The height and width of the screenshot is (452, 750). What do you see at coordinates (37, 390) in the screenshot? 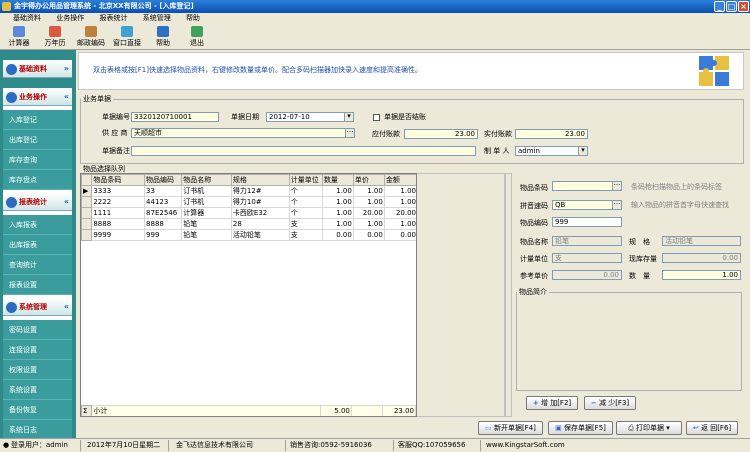
I see `sidebar-item-system-settings: 系统设置` at bounding box center [37, 390].